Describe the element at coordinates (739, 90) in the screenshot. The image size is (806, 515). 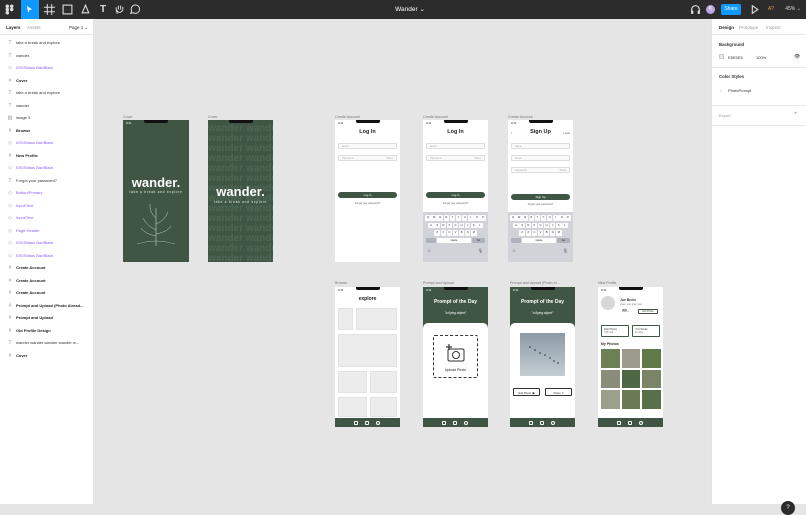
I see `color-style-item: PhotoPrompt` at that location.